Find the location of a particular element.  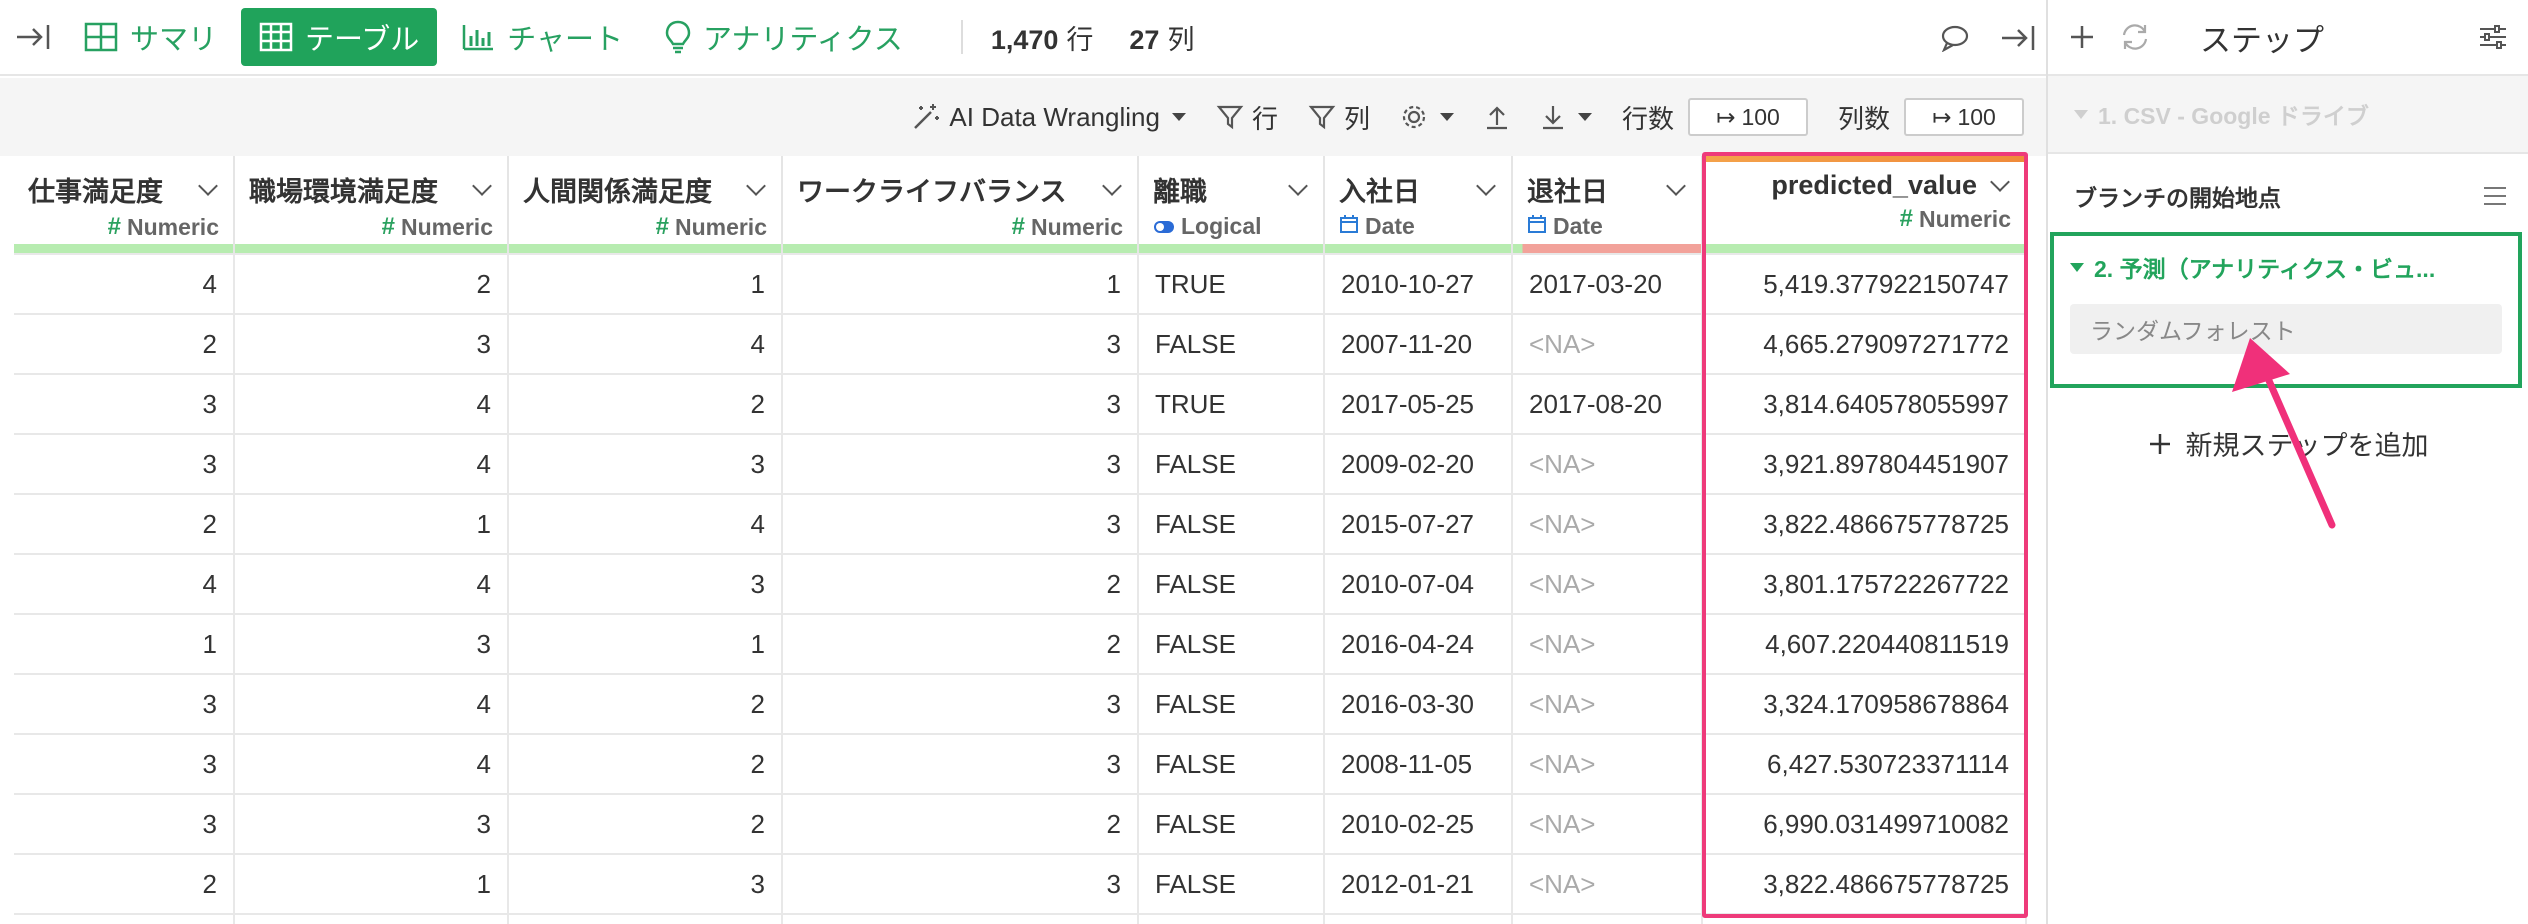

table-cell: 2012-01-21 is located at coordinates (1418, 884).